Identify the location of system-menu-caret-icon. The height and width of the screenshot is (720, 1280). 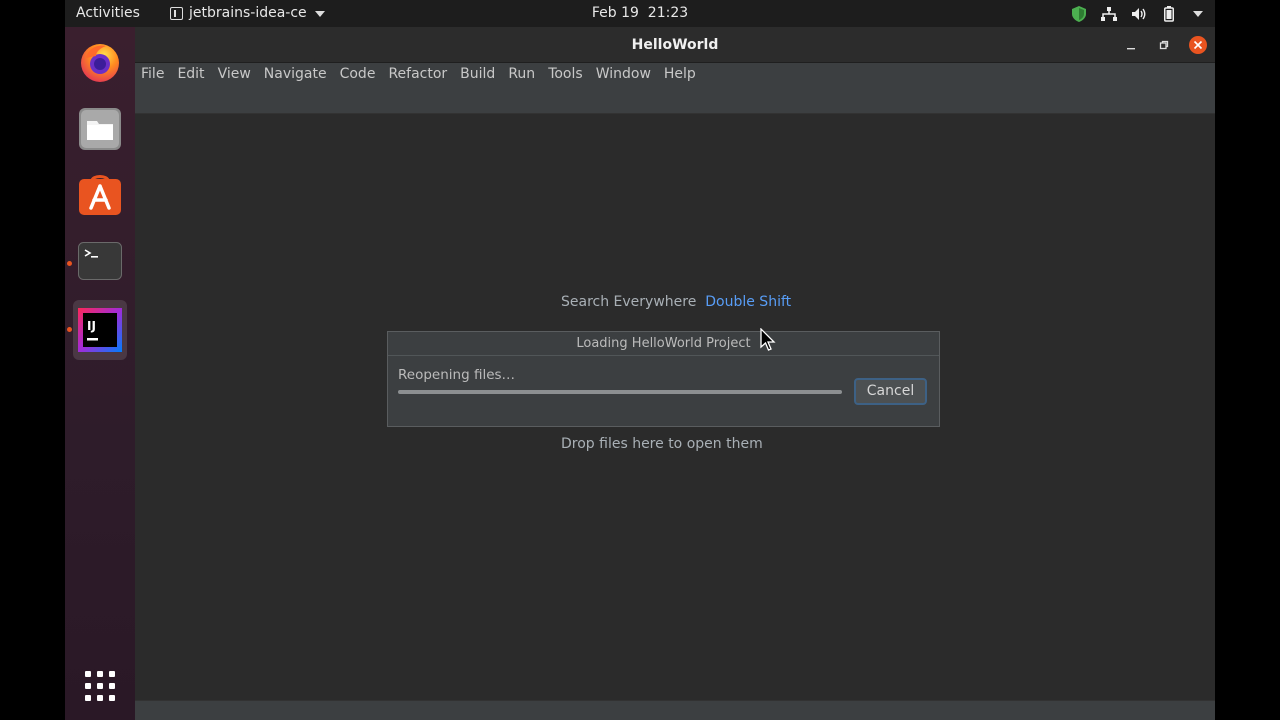
(1198, 13).